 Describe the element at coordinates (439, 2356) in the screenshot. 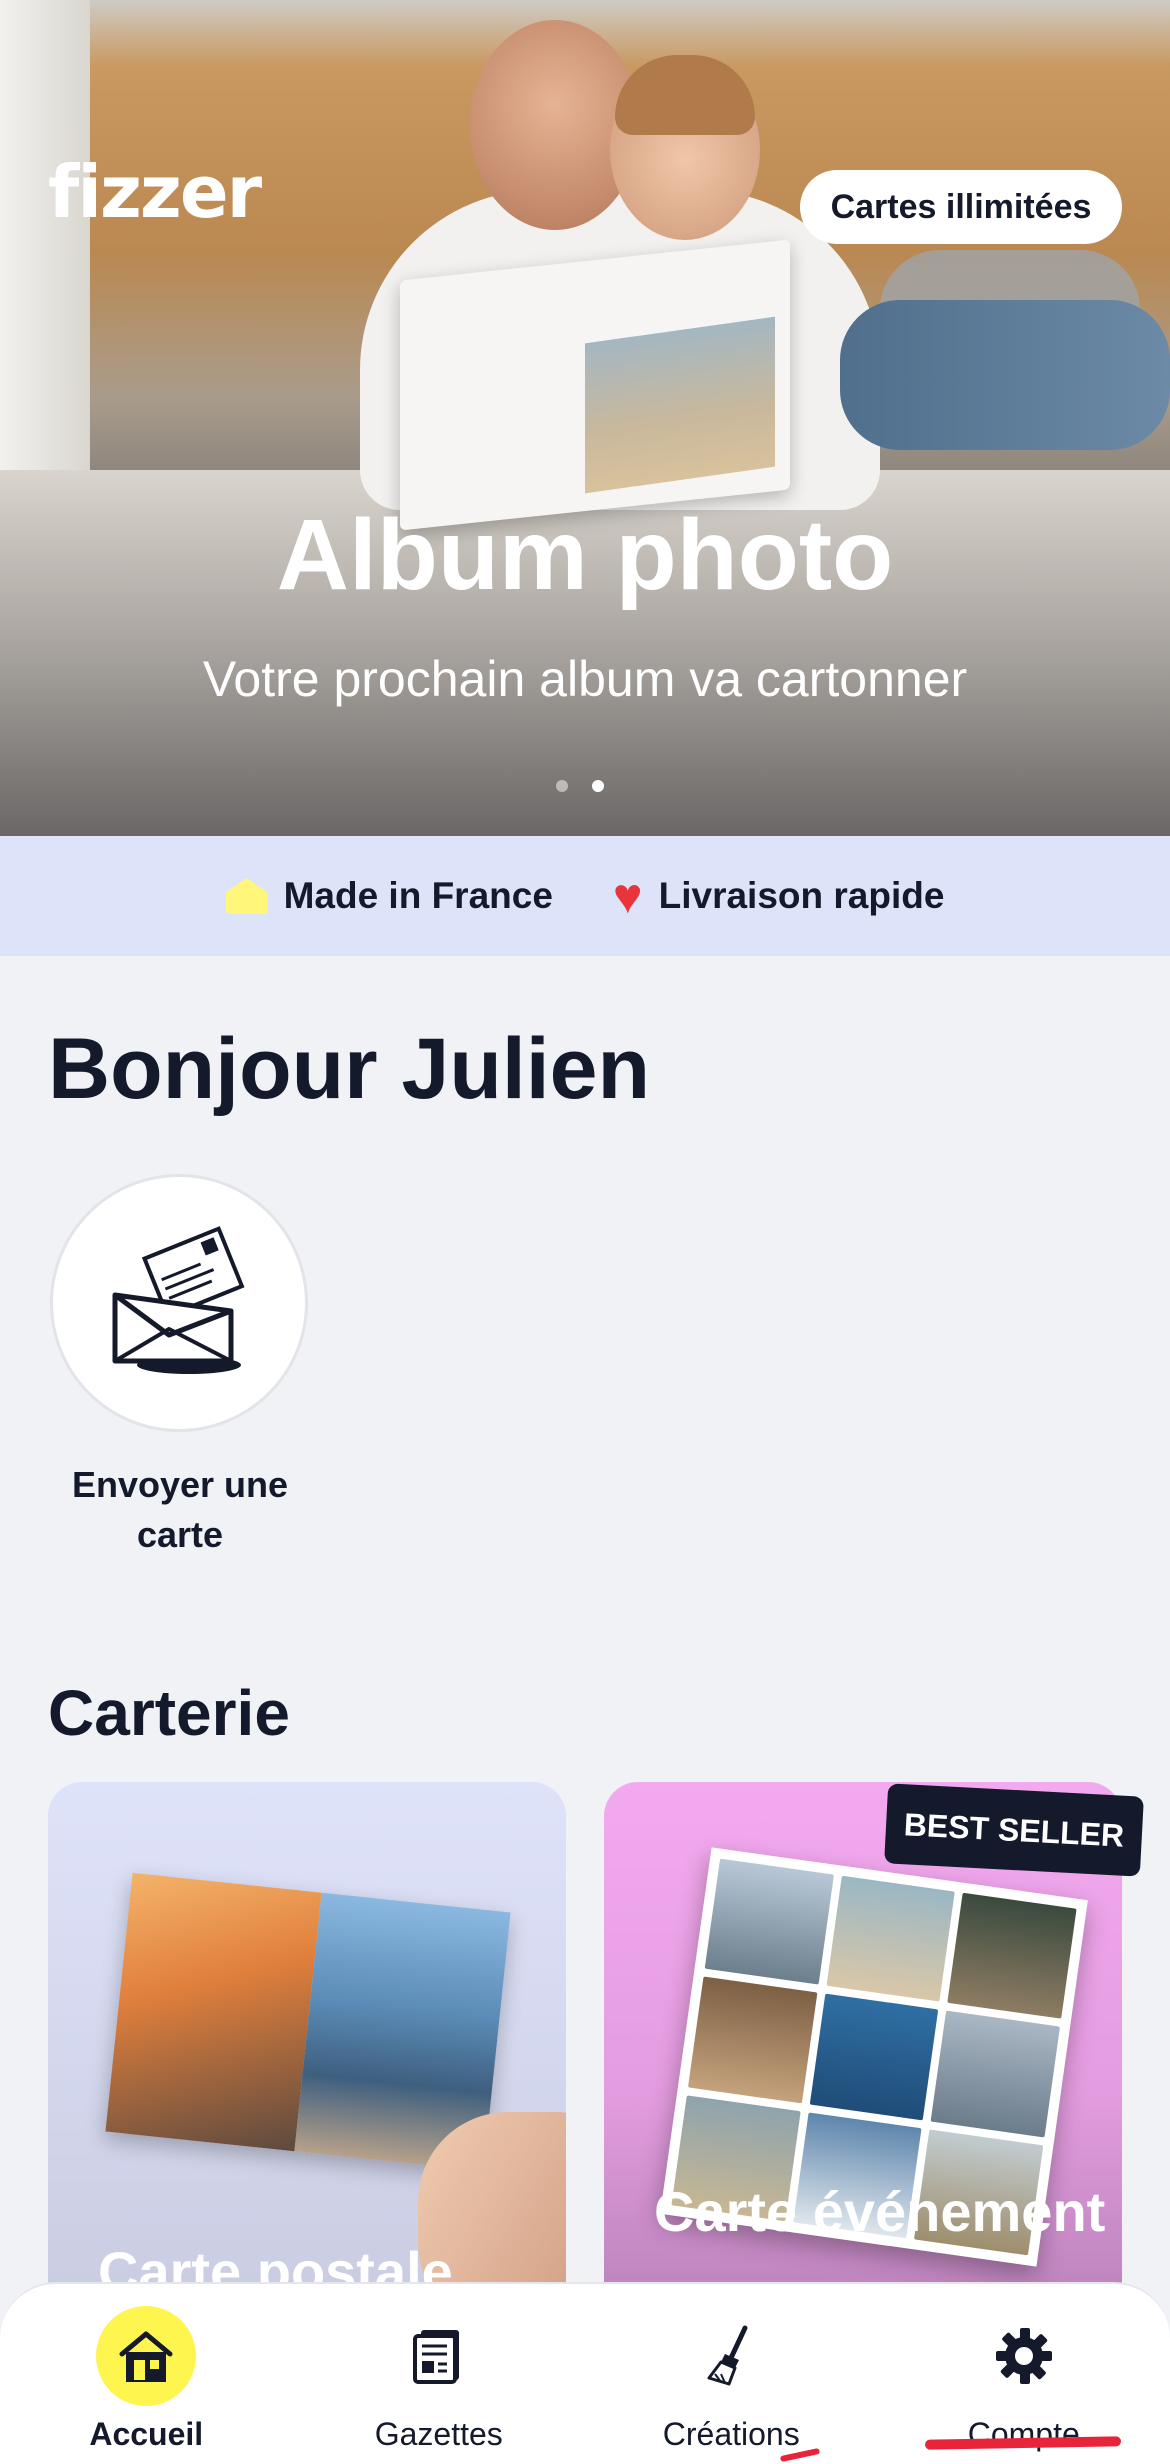

I see `newspaper-icon` at that location.